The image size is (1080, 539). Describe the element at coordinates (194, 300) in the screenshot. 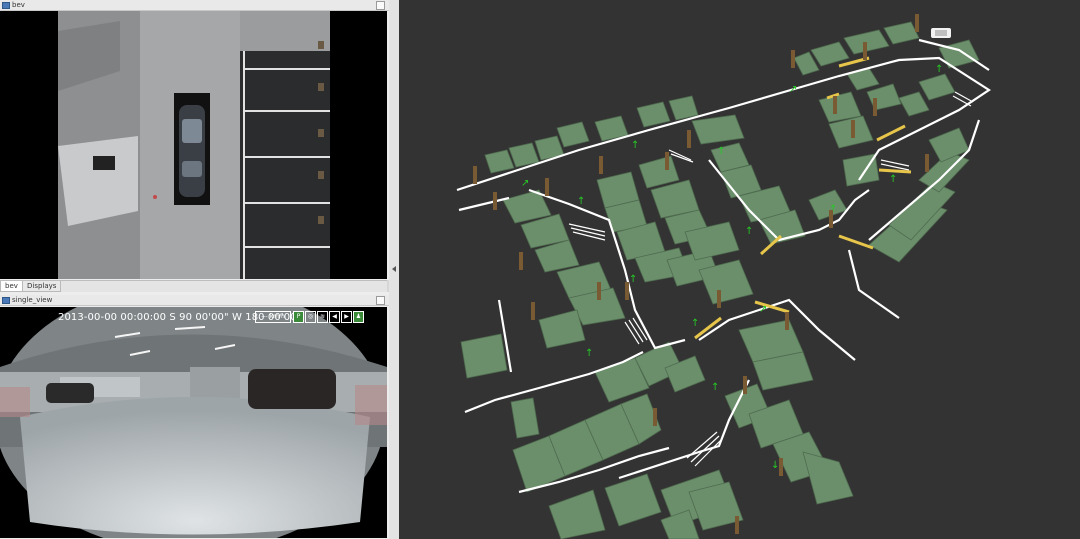

I see `single-view-titlebar: single_view` at that location.